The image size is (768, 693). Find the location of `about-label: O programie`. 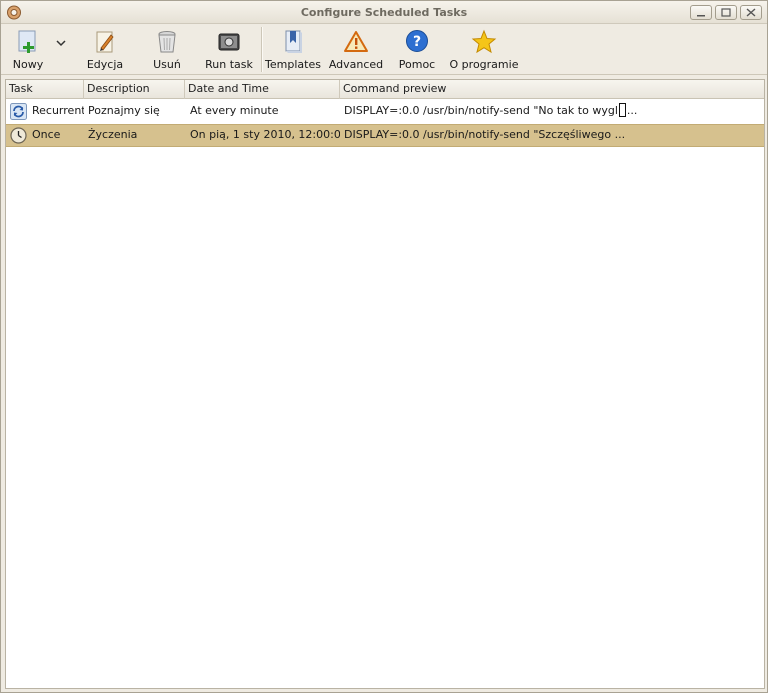

about-label: O programie is located at coordinates (484, 64).